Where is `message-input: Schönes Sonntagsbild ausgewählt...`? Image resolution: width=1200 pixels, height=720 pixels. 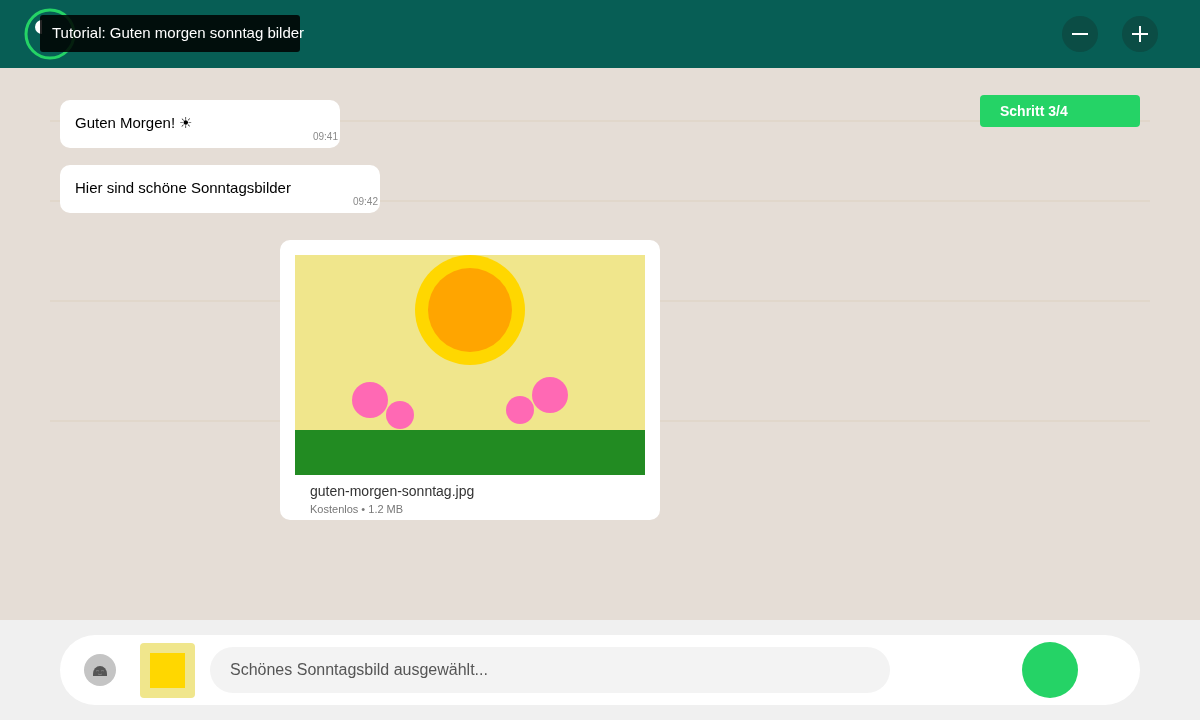 message-input: Schönes Sonntagsbild ausgewählt... is located at coordinates (550, 670).